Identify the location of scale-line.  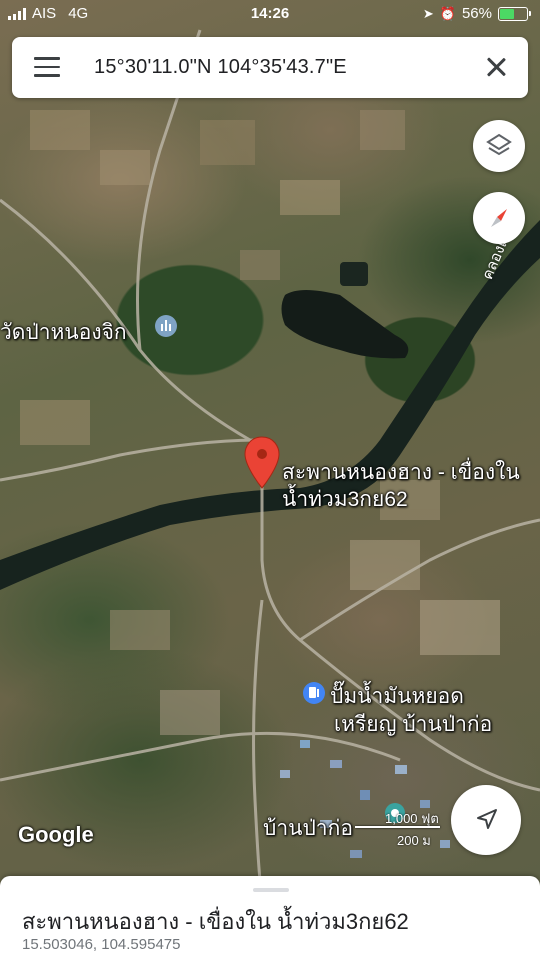
(397, 827).